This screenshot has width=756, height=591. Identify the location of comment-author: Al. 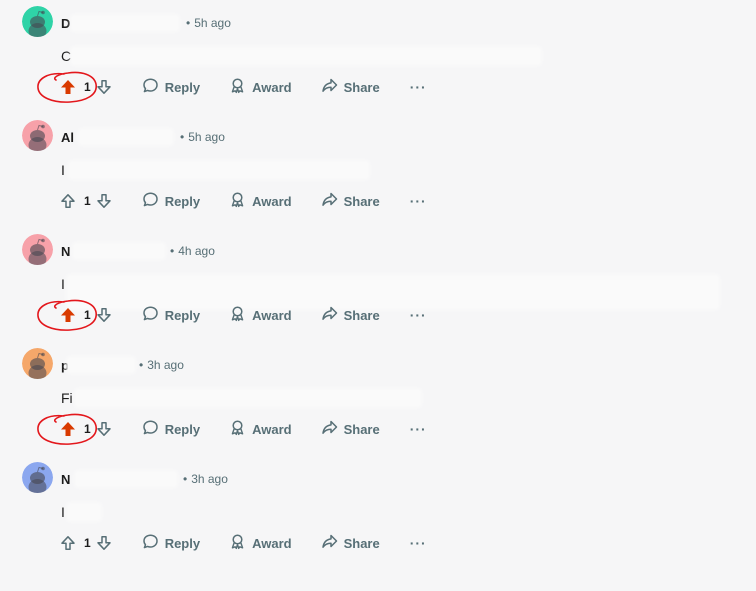
(67, 137).